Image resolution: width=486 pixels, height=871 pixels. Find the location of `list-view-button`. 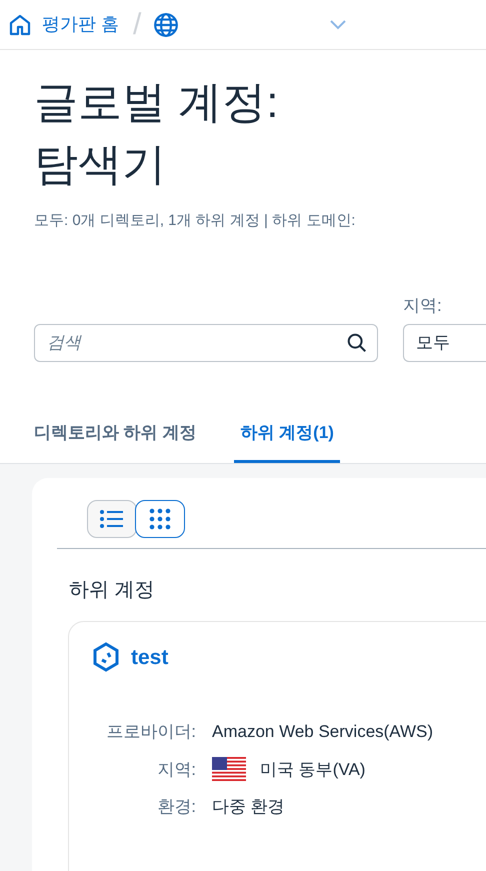

list-view-button is located at coordinates (112, 519).